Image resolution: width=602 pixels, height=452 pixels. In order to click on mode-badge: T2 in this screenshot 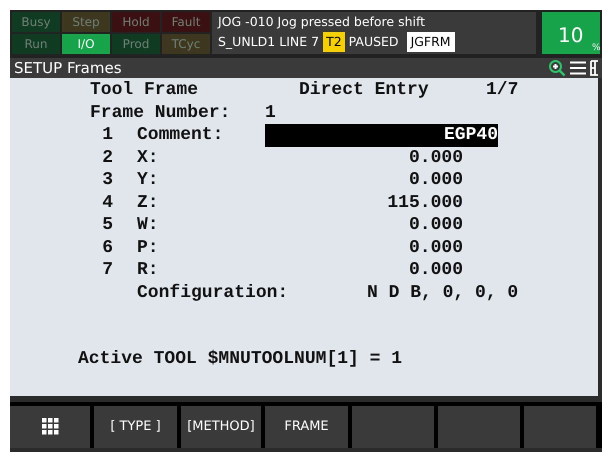, I will do `click(334, 42)`.